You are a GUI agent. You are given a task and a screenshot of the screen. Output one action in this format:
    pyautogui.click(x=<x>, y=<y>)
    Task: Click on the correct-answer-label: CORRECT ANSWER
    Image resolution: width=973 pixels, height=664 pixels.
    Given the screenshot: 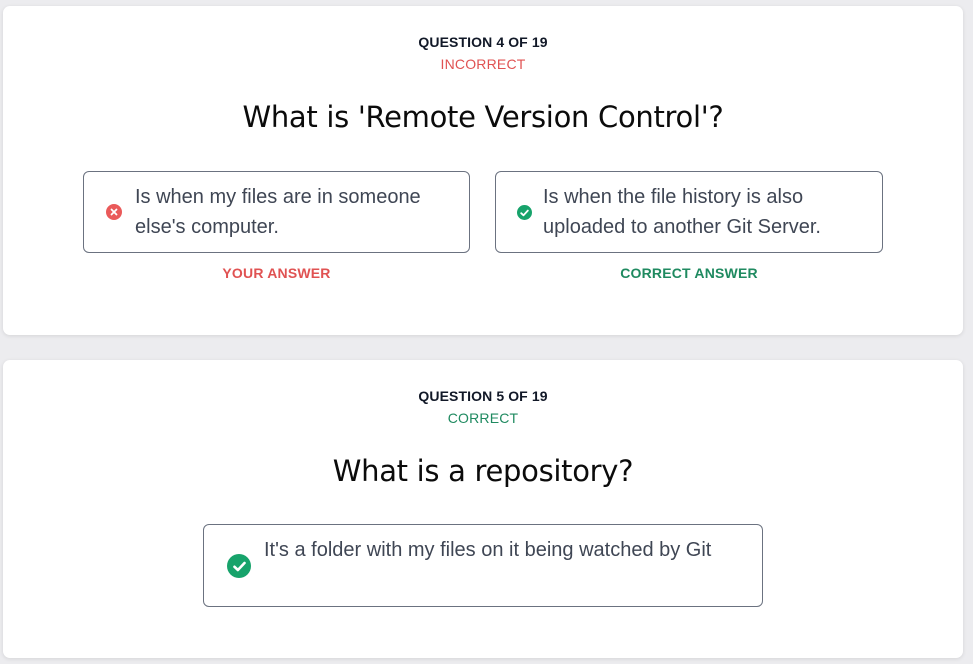 What is the action you would take?
    pyautogui.click(x=689, y=273)
    